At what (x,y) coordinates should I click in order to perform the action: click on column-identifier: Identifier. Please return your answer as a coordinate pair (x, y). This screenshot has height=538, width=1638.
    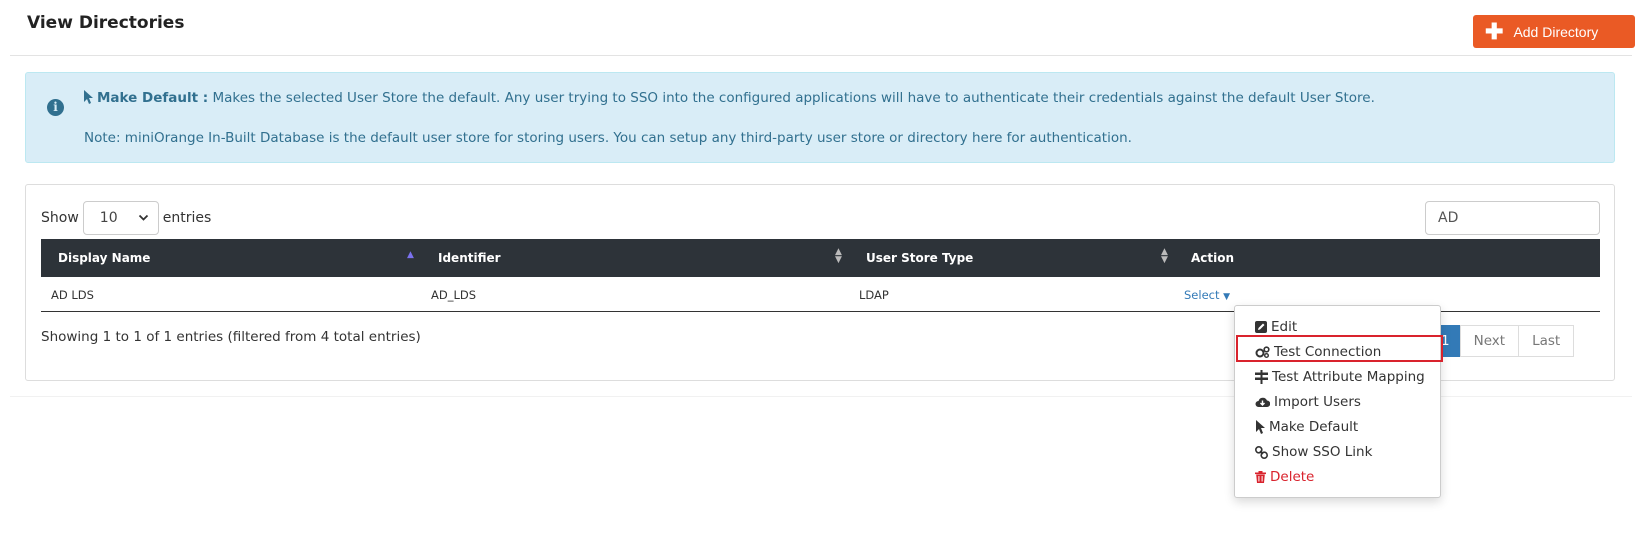
    Looking at the image, I should click on (469, 258).